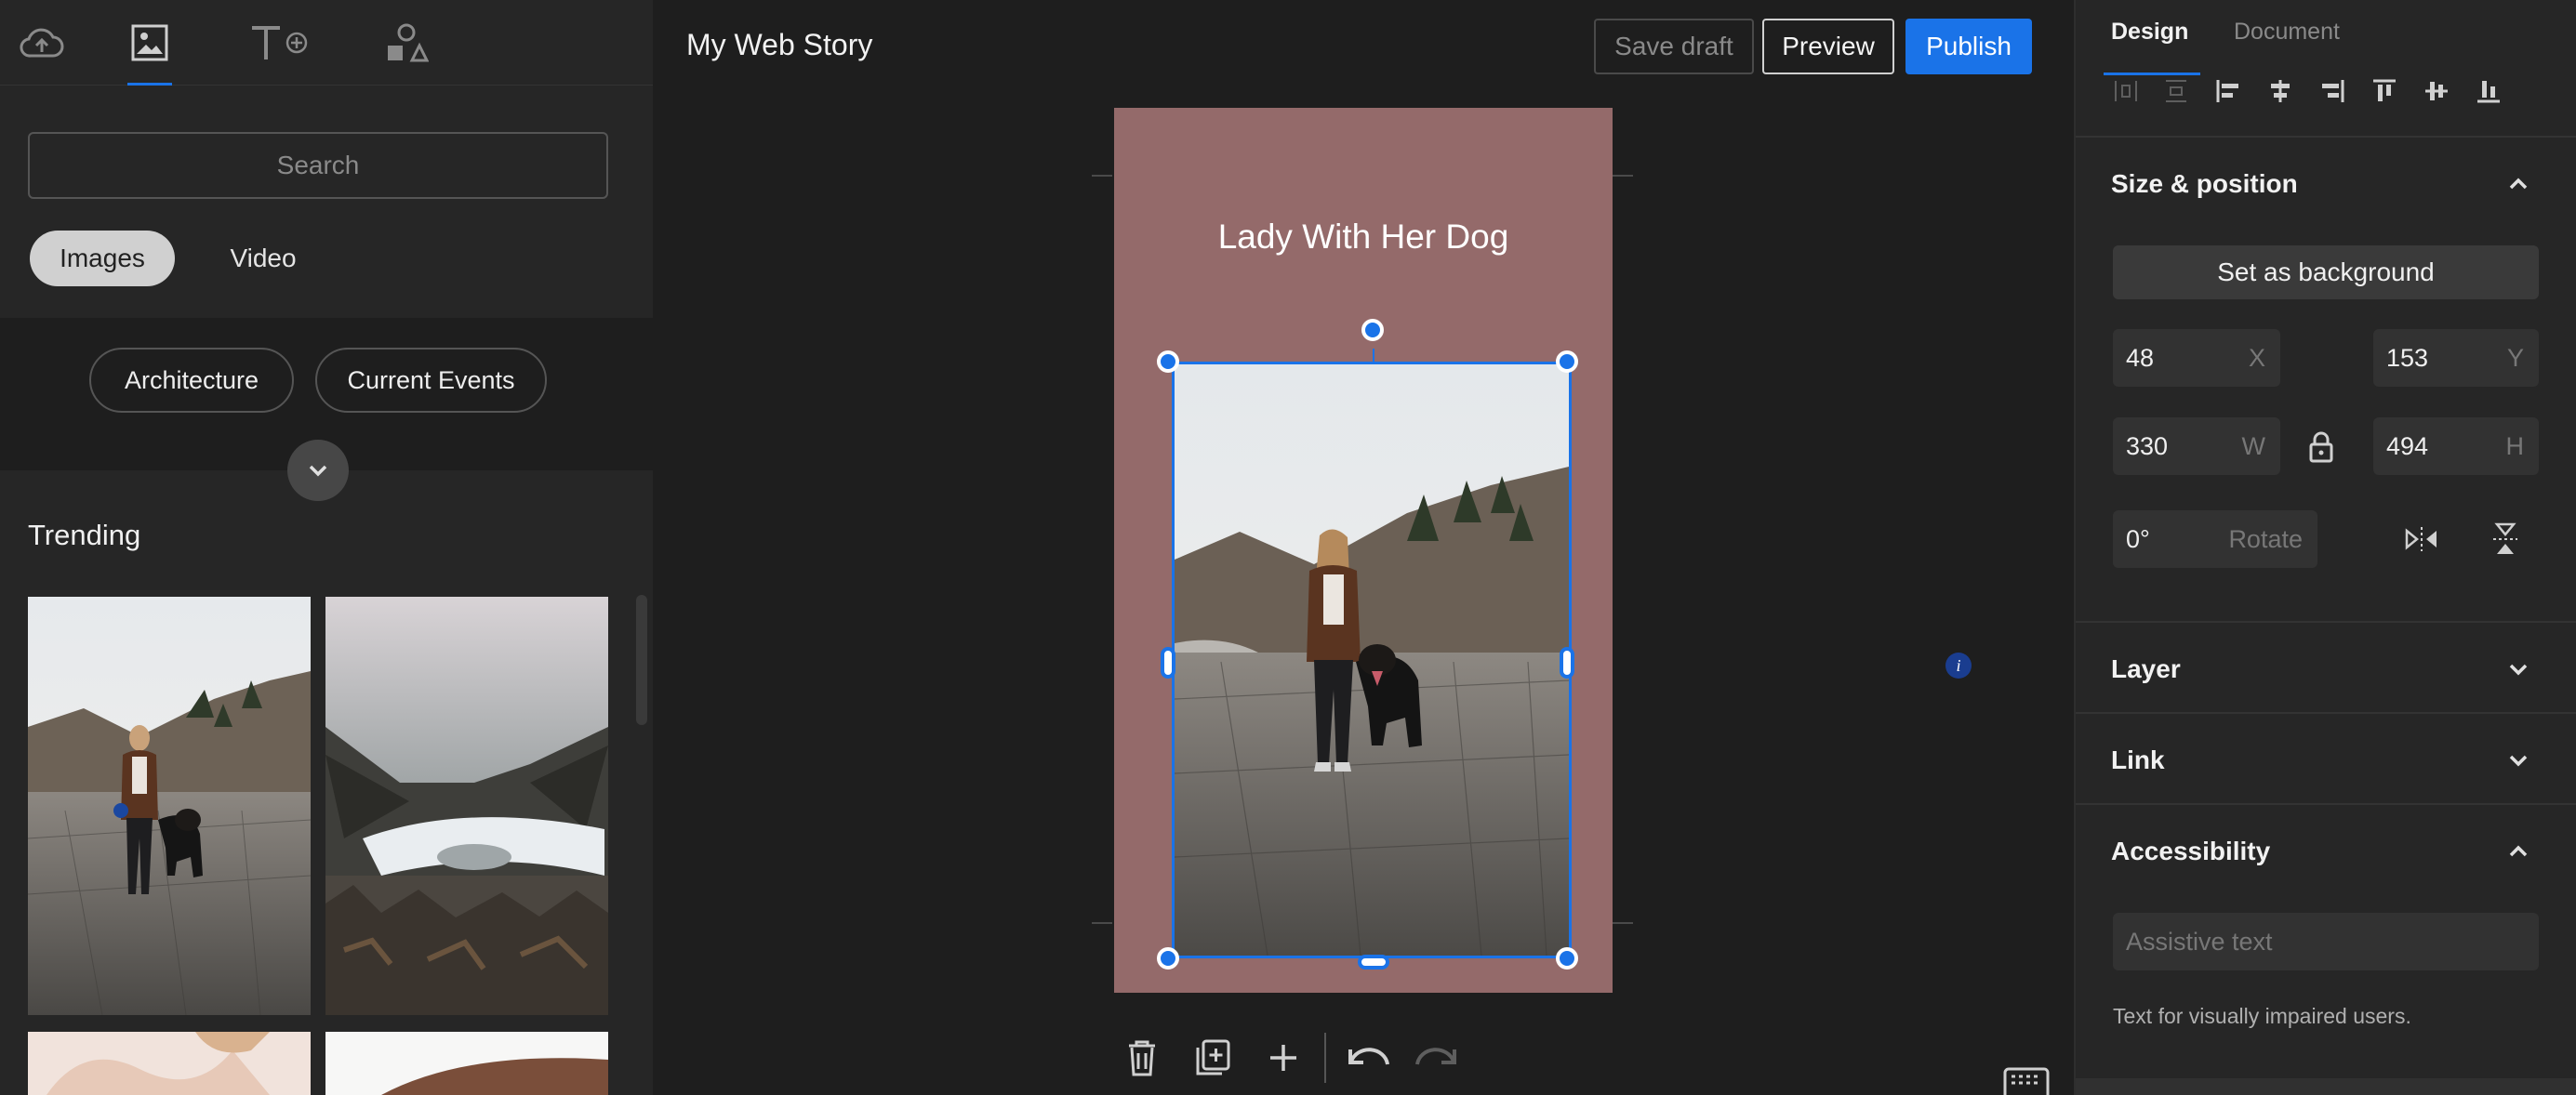 The image size is (2576, 1095). I want to click on redo-icon, so click(1435, 1056).